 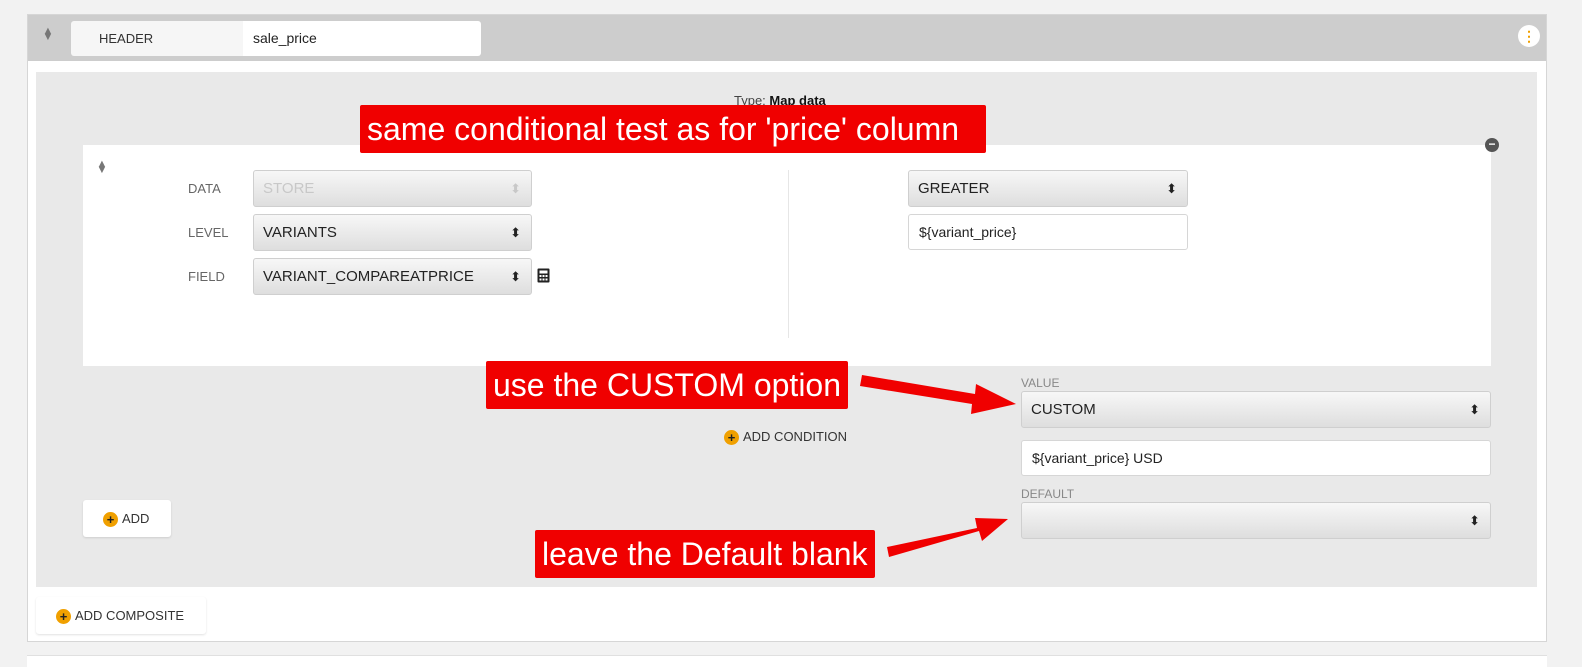 I want to click on arrow-to-value-select, so click(x=938, y=394).